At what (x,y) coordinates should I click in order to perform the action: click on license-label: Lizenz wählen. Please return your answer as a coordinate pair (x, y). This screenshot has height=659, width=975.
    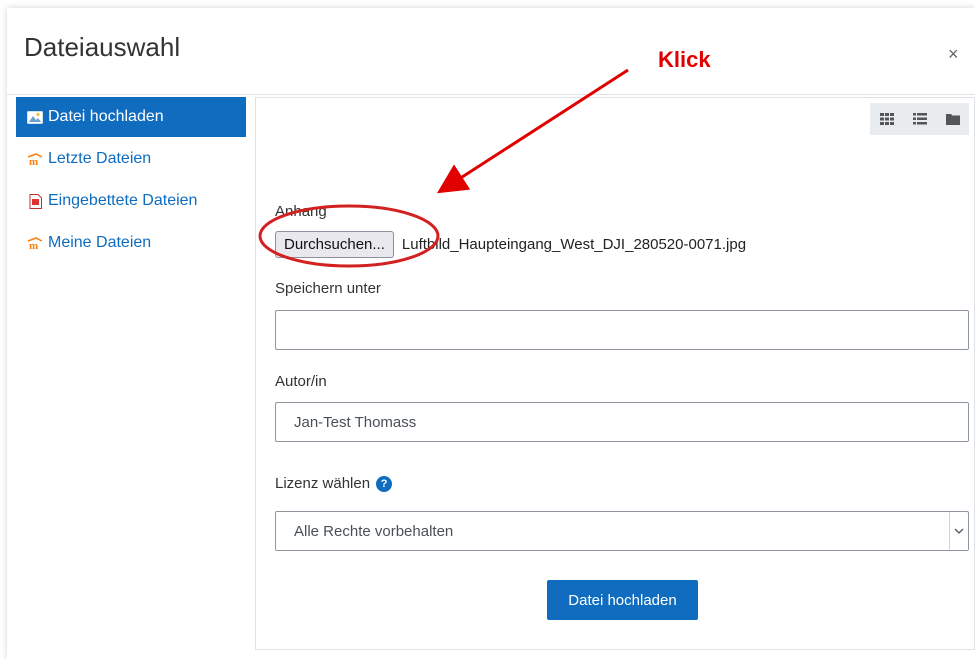
    Looking at the image, I should click on (323, 483).